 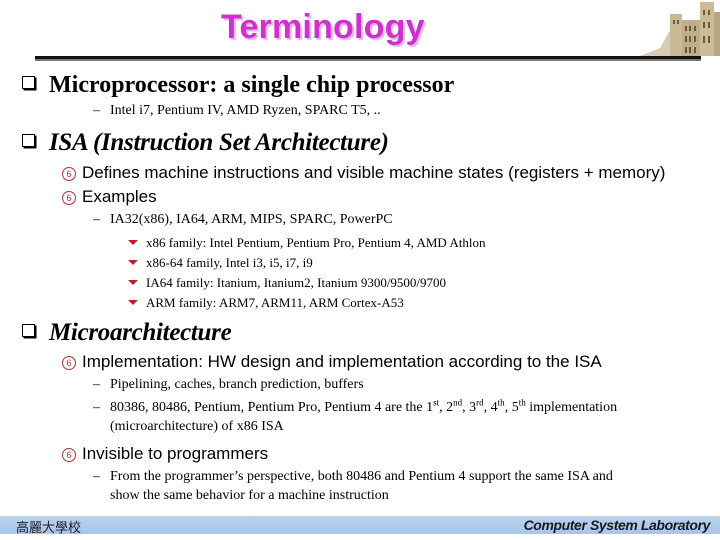 I want to click on lab-name: Computer System Laboratory, so click(x=617, y=525).